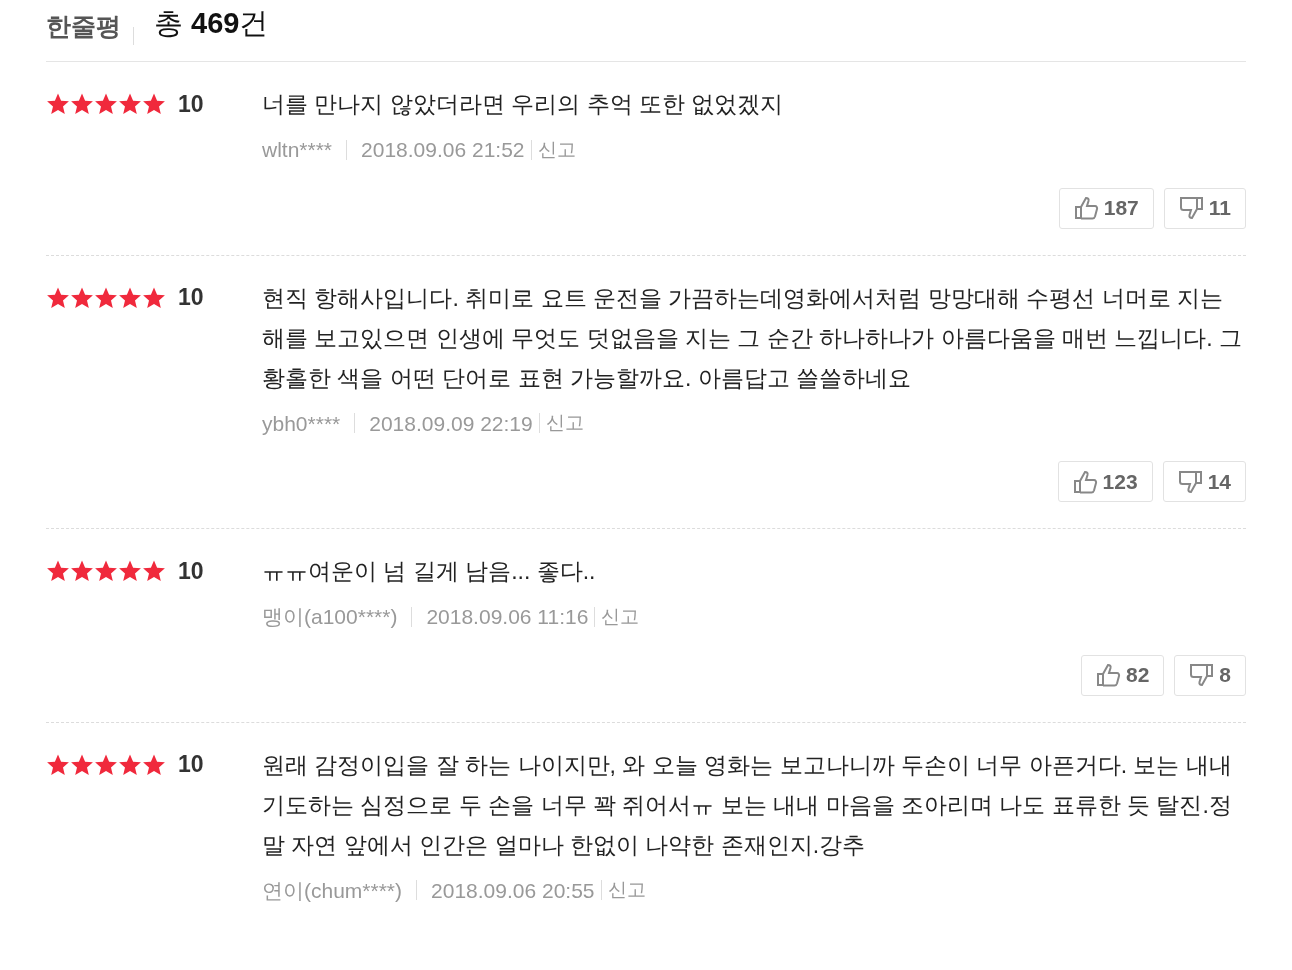 This screenshot has height=970, width=1292. I want to click on review-date: 2018.09.09 22:19, so click(451, 423).